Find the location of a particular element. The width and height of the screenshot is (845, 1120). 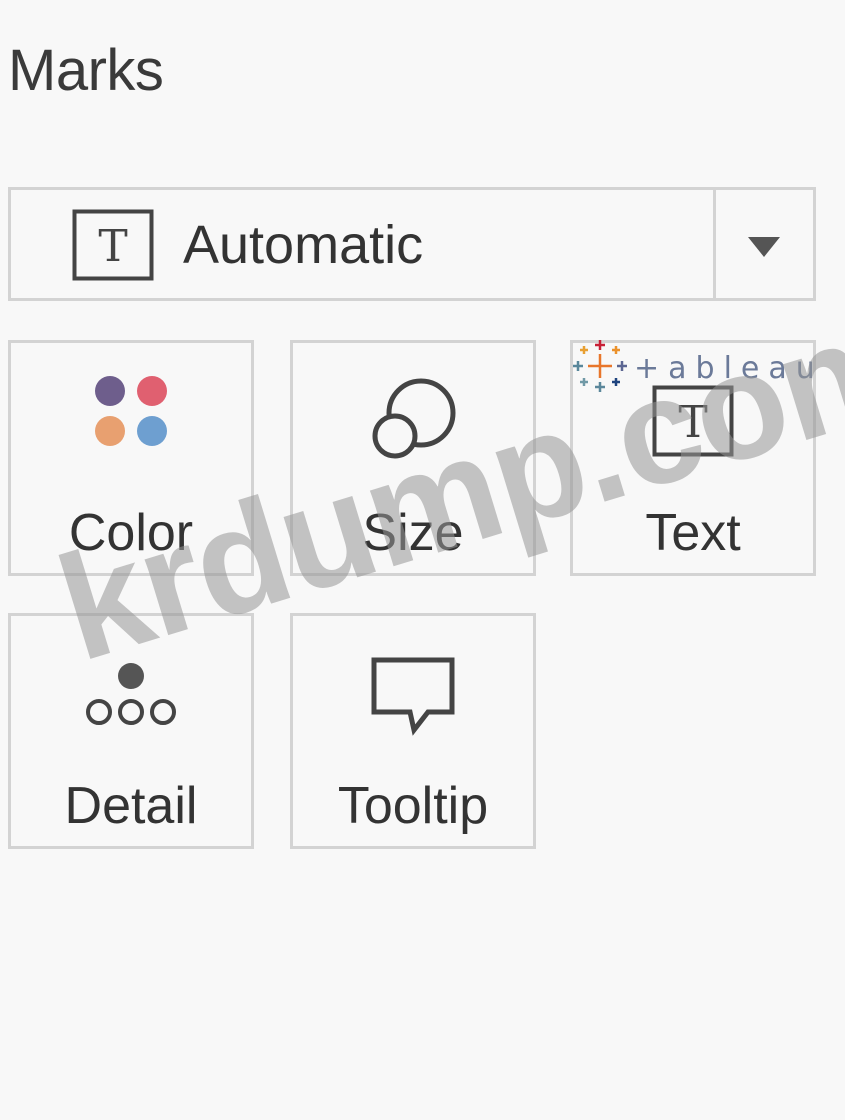

tooltip-card-label: Tooltip is located at coordinates (413, 806).